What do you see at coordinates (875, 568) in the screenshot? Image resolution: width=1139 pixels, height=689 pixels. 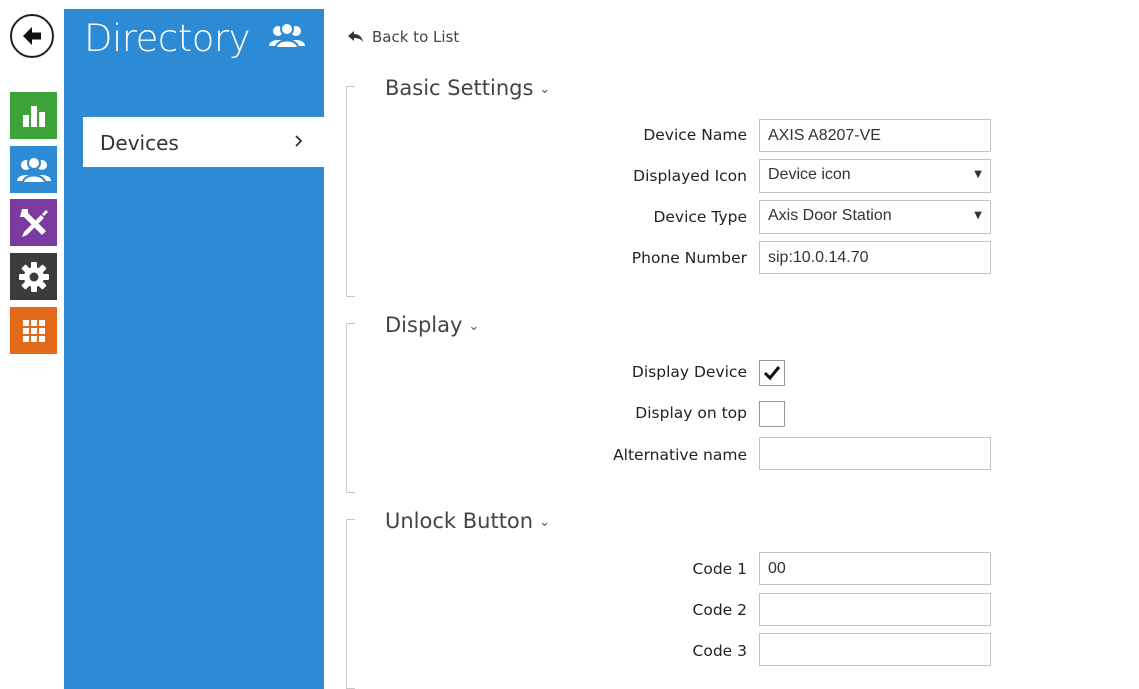 I see `code-1-input` at bounding box center [875, 568].